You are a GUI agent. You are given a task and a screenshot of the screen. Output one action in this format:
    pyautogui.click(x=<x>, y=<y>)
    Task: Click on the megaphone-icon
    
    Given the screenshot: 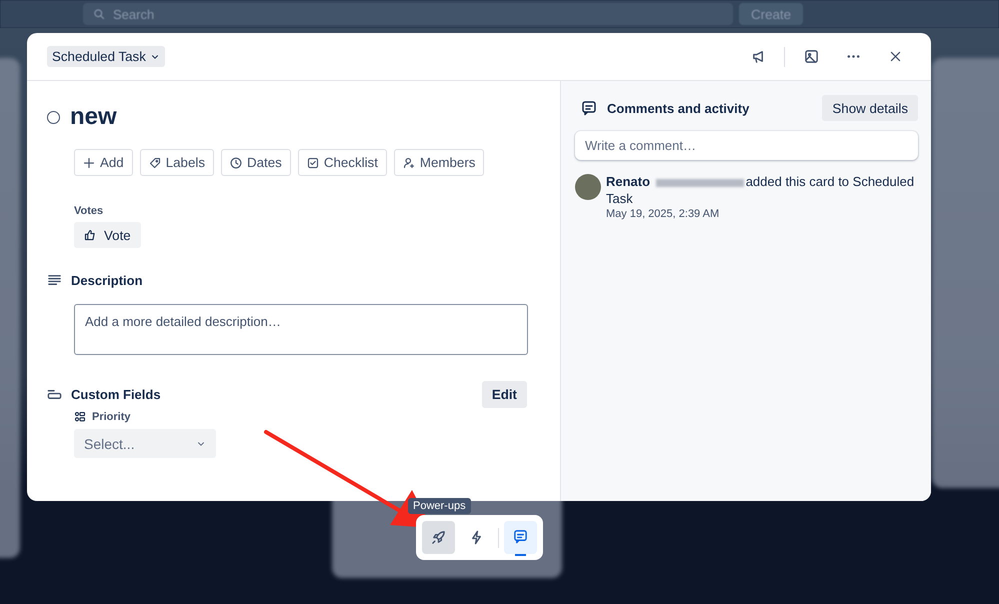 What is the action you would take?
    pyautogui.click(x=758, y=56)
    